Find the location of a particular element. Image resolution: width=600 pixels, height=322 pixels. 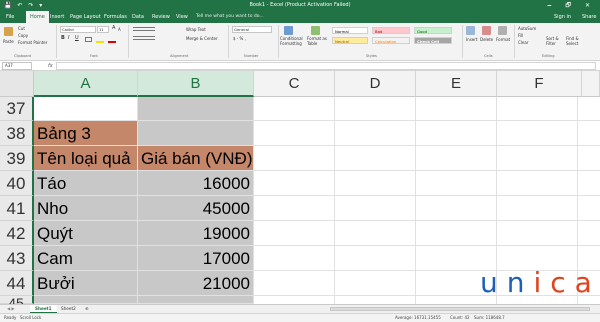

tab-home: Home is located at coordinates (37, 17).